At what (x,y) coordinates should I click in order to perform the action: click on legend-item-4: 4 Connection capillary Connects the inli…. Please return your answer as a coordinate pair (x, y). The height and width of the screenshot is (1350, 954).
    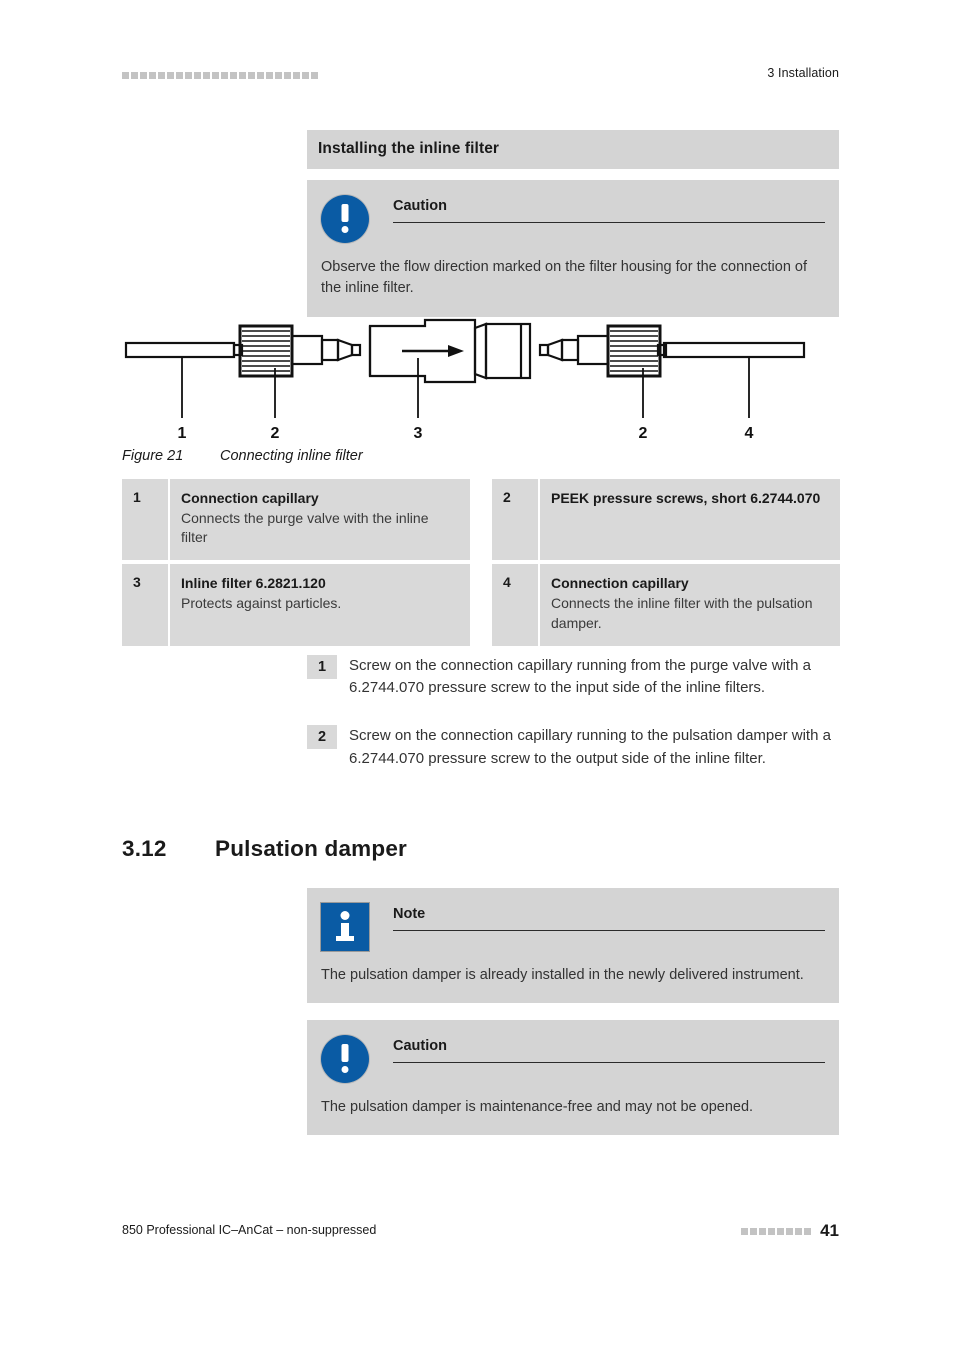
    Looking at the image, I should click on (666, 605).